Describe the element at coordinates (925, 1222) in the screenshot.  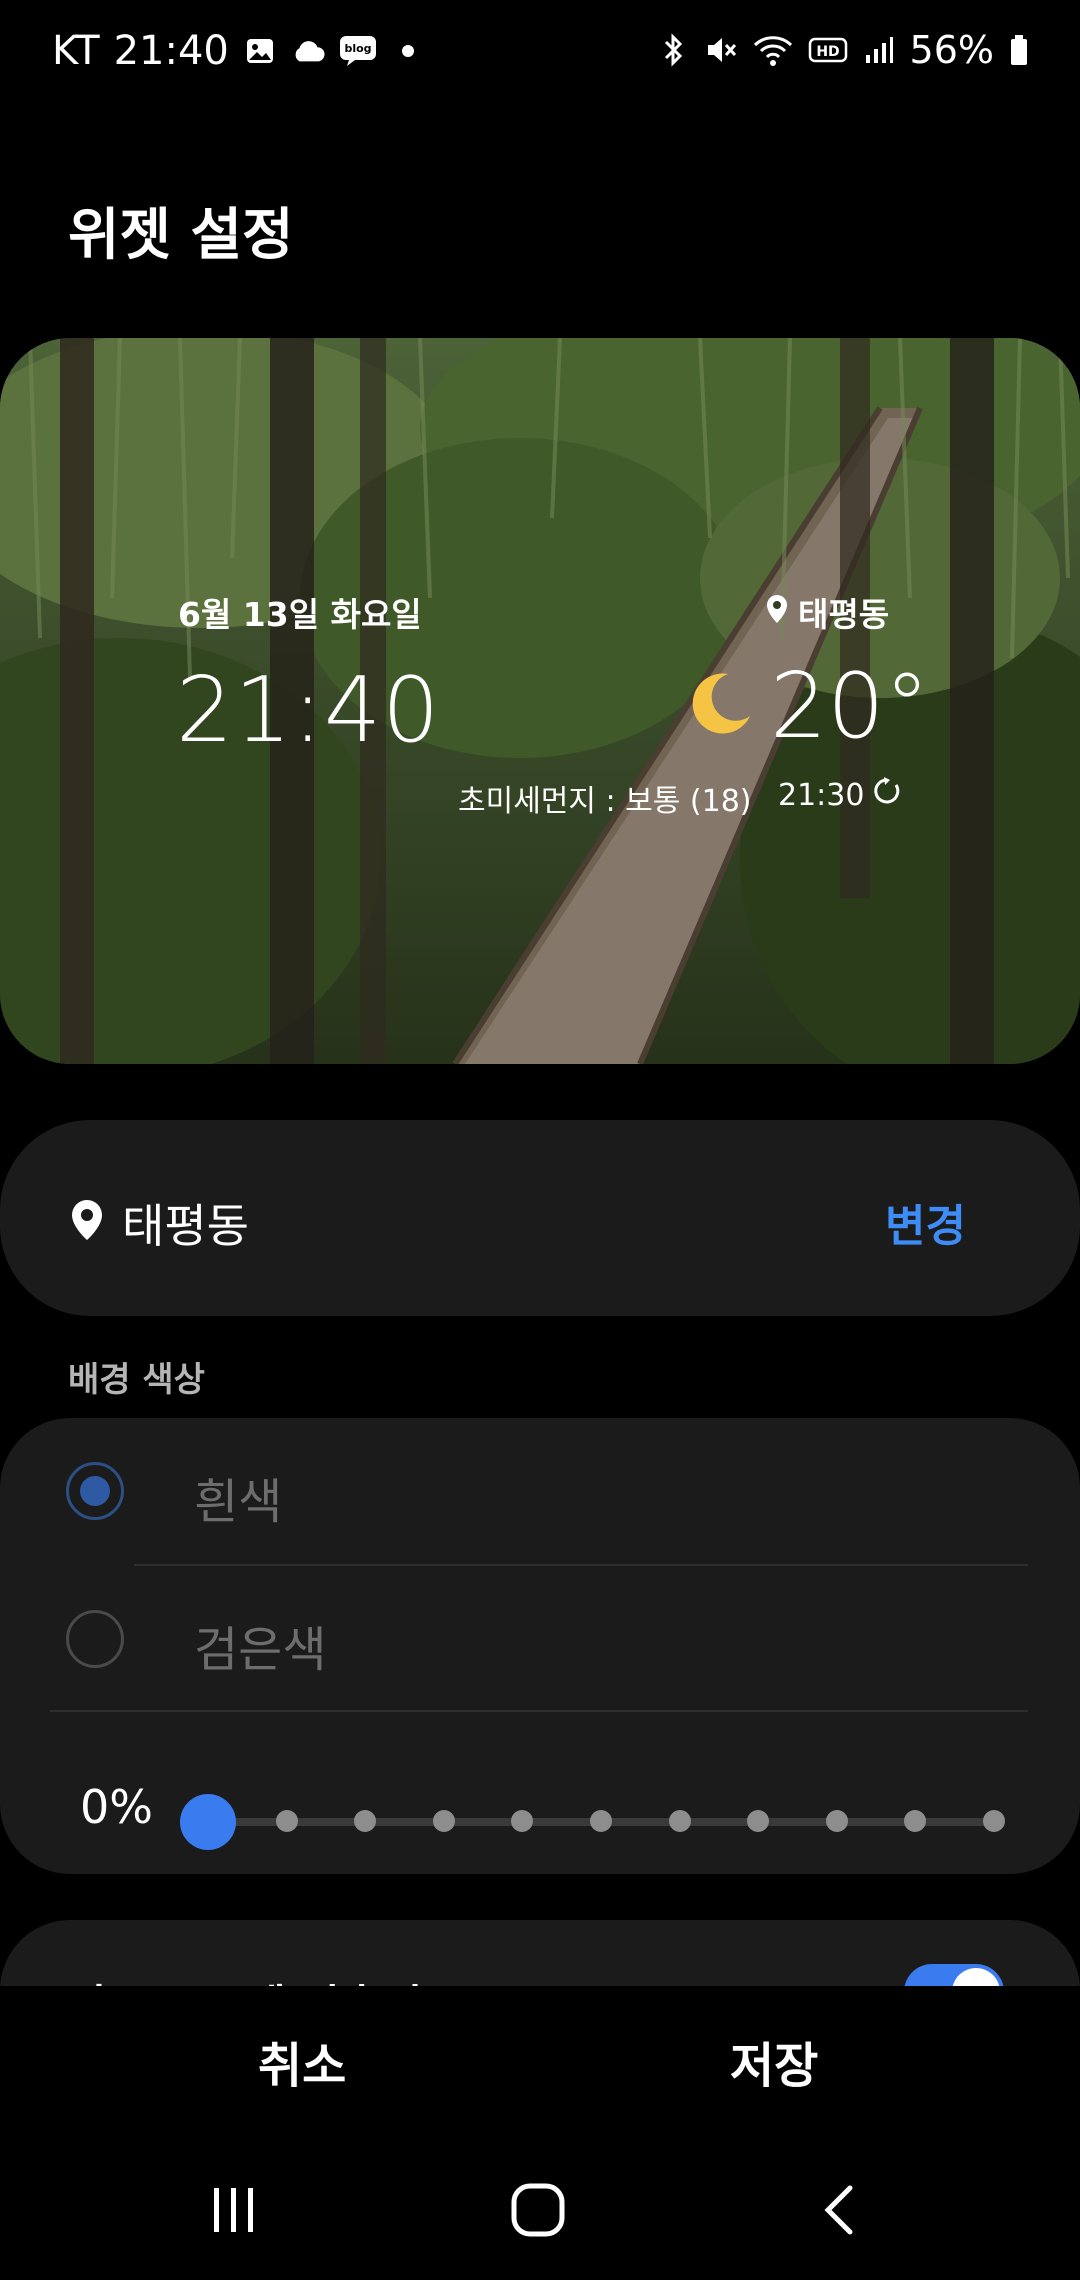
I see `change-location-button: 변경` at that location.